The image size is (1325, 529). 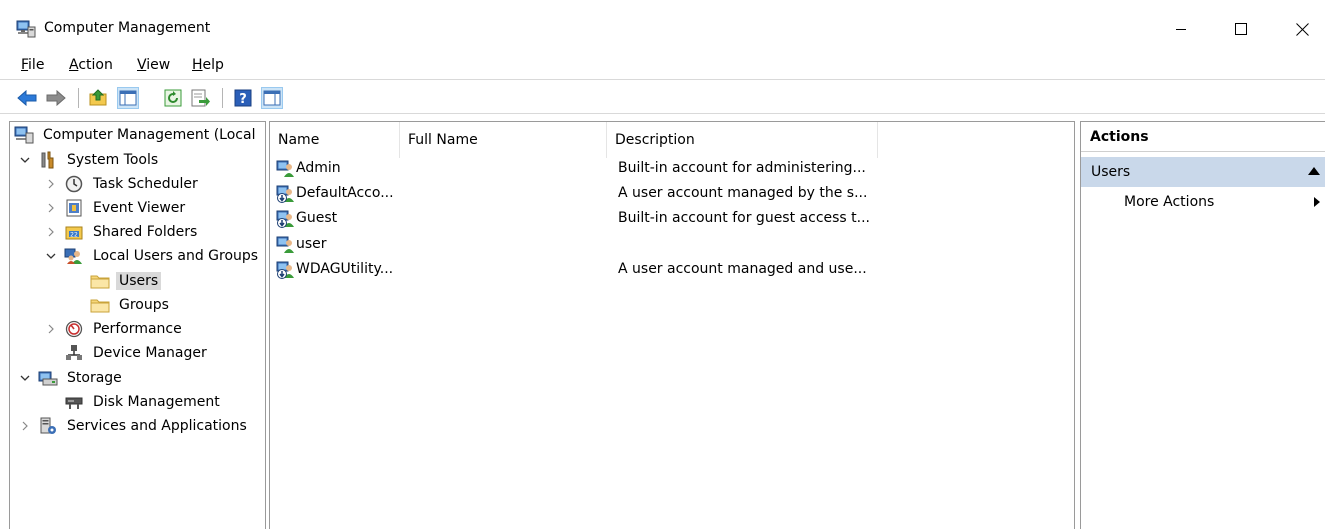 What do you see at coordinates (145, 232) in the screenshot?
I see `tree-item-label: Shared Folders` at bounding box center [145, 232].